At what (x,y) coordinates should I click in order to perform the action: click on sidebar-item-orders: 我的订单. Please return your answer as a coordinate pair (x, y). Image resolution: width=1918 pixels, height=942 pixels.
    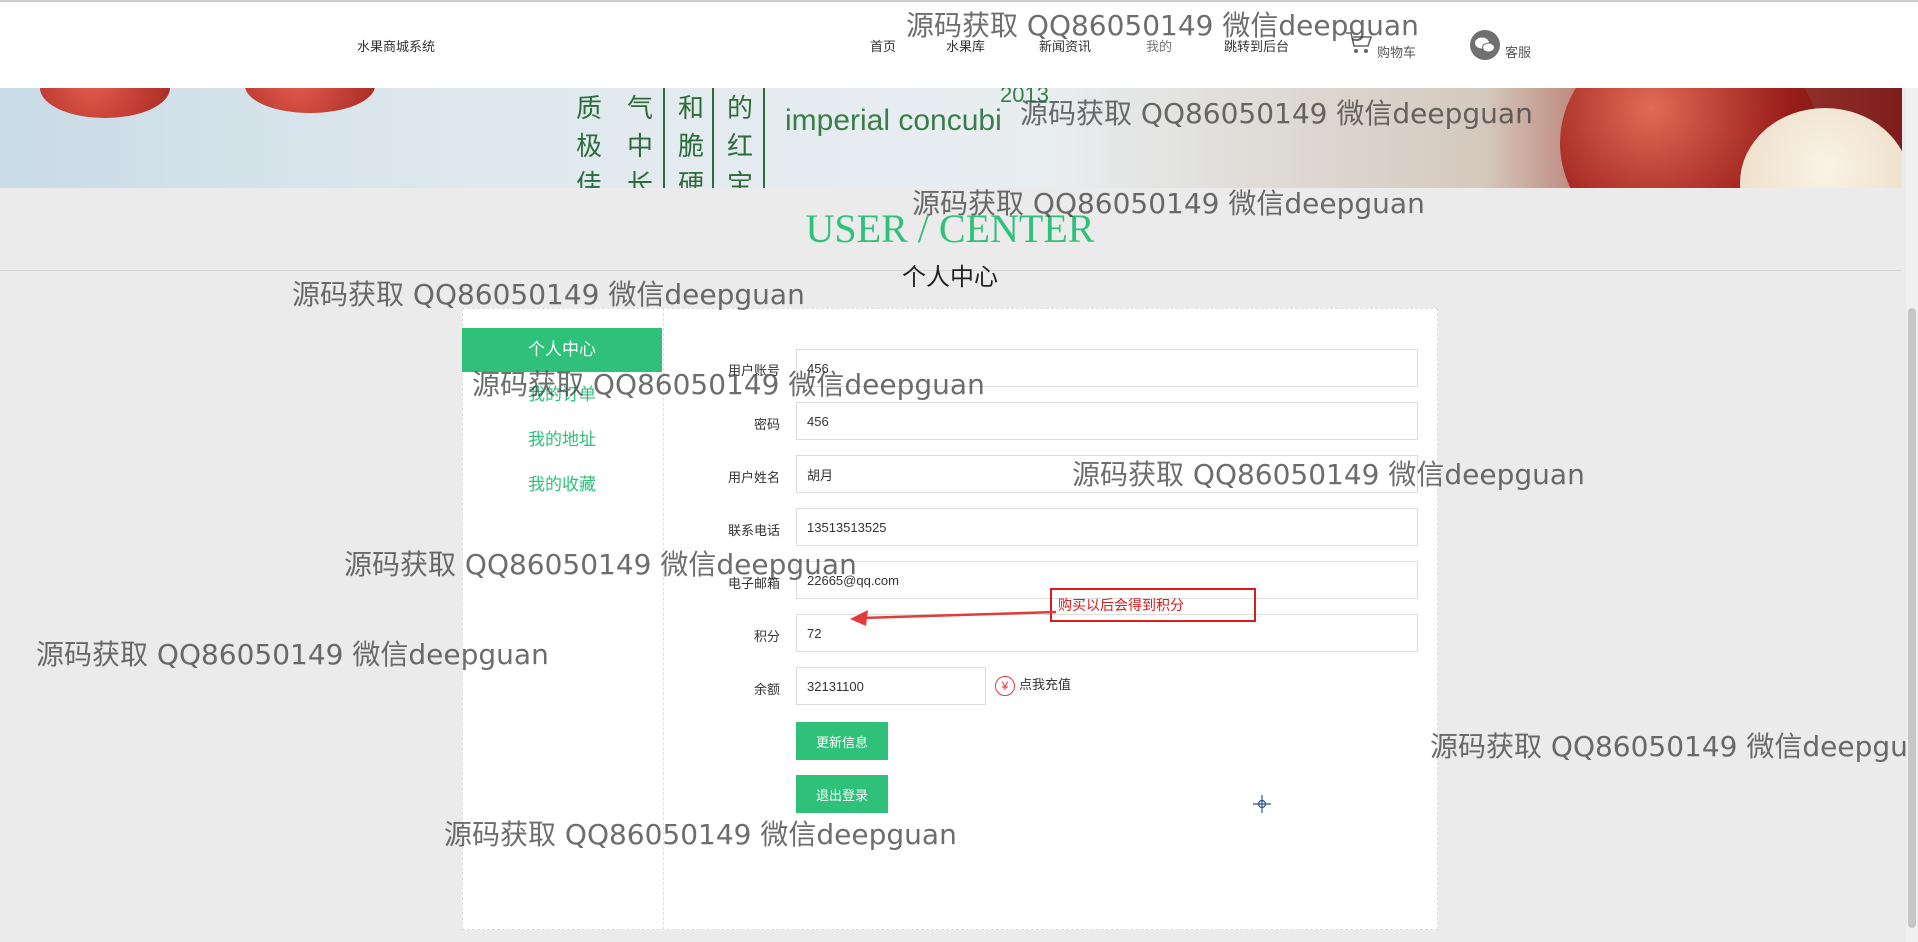
    Looking at the image, I should click on (562, 395).